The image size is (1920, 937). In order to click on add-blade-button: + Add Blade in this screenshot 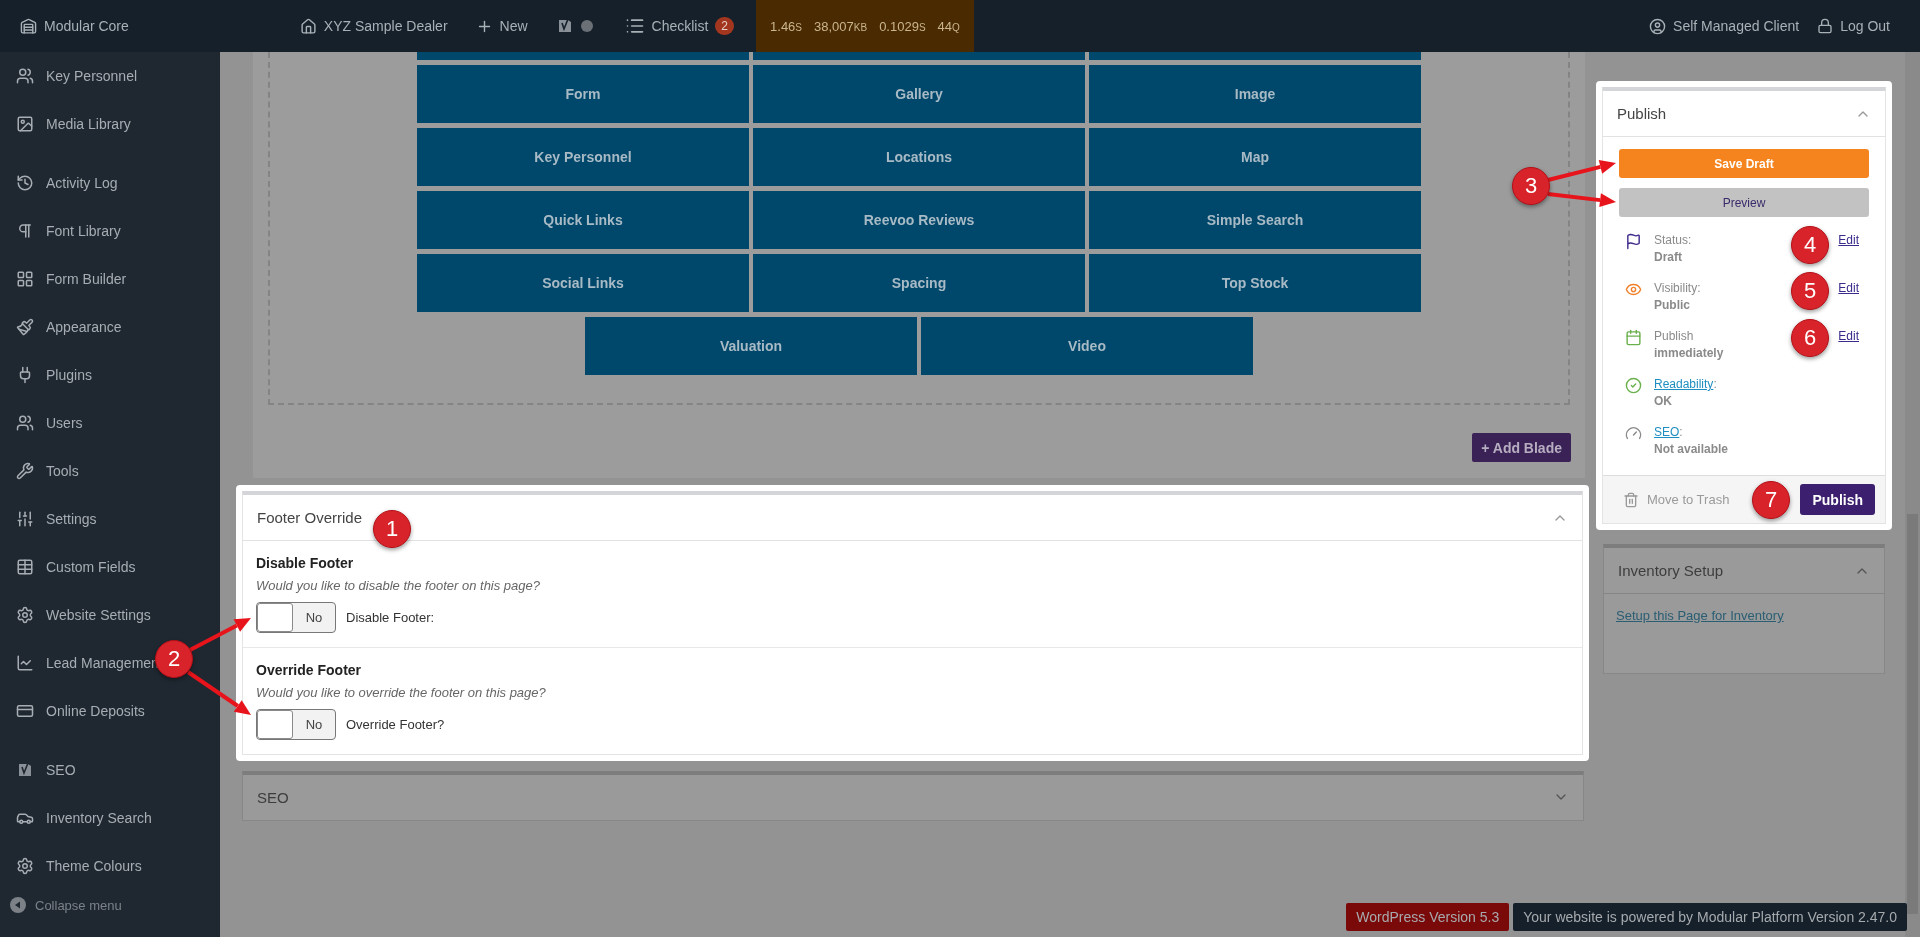, I will do `click(1521, 447)`.